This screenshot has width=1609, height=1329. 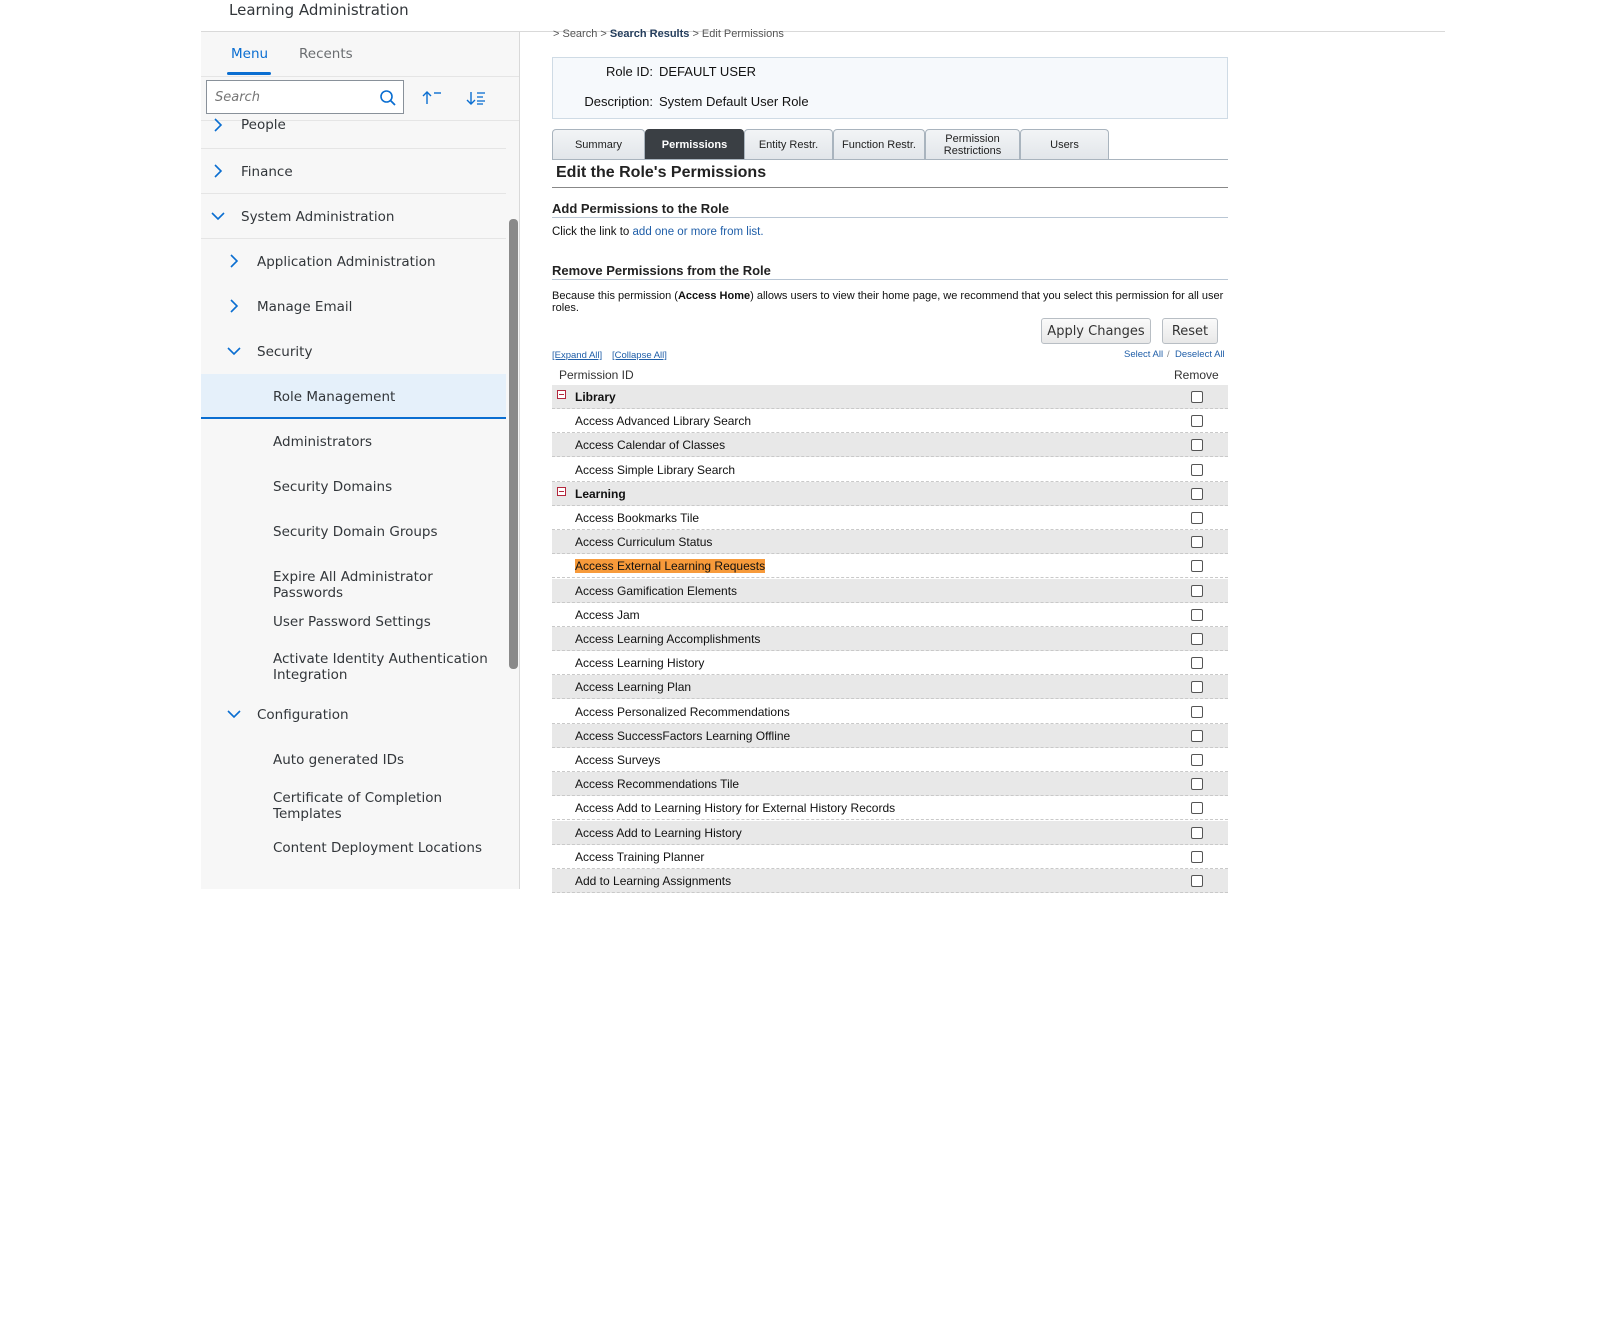 What do you see at coordinates (694, 144) in the screenshot?
I see `tab-permissions: Permissions` at bounding box center [694, 144].